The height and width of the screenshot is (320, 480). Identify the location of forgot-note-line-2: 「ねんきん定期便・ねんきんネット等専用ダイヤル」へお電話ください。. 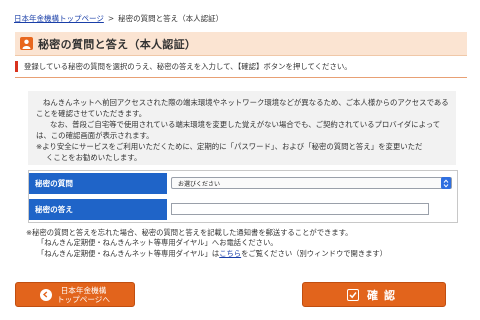
(157, 243).